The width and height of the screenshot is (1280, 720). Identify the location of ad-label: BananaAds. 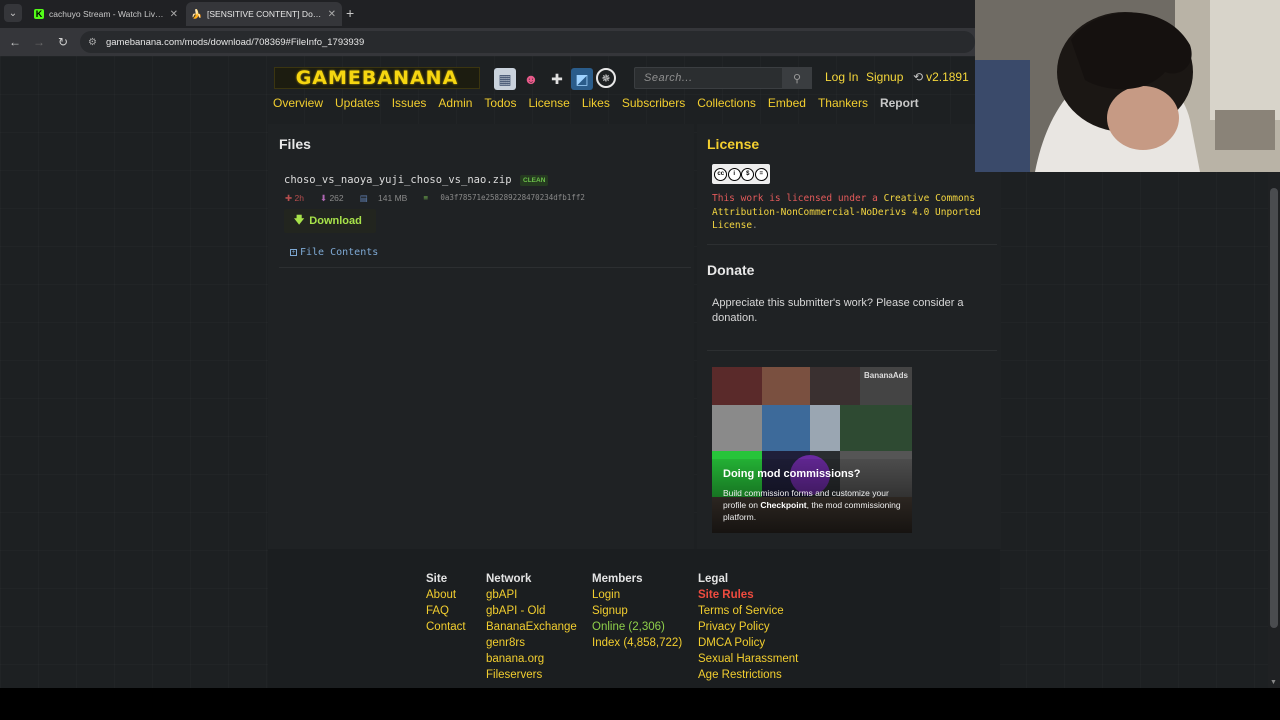
(885, 375).